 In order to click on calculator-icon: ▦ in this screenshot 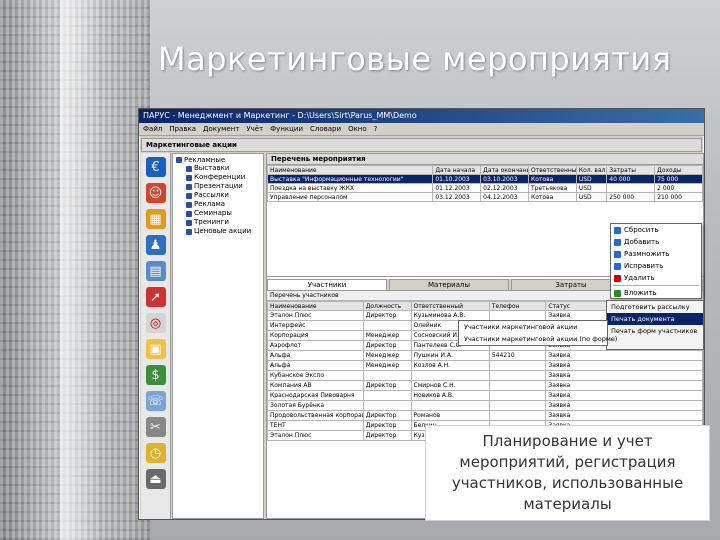, I will do `click(155, 219)`.